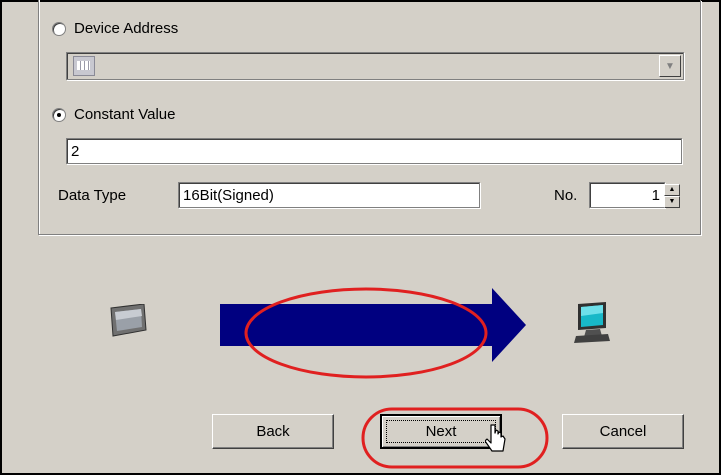 The height and width of the screenshot is (475, 721). I want to click on constant-value-option: Constant Value, so click(113, 114).